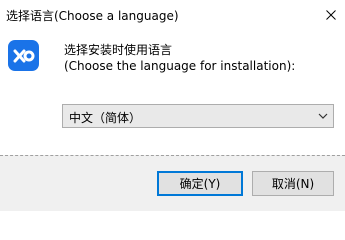 The height and width of the screenshot is (240, 345). Describe the element at coordinates (200, 183) in the screenshot. I see `ok-button: 确定(Y)` at that location.